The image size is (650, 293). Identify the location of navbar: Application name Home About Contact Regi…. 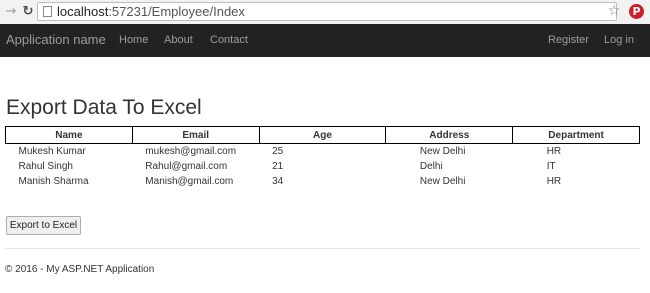
(325, 40).